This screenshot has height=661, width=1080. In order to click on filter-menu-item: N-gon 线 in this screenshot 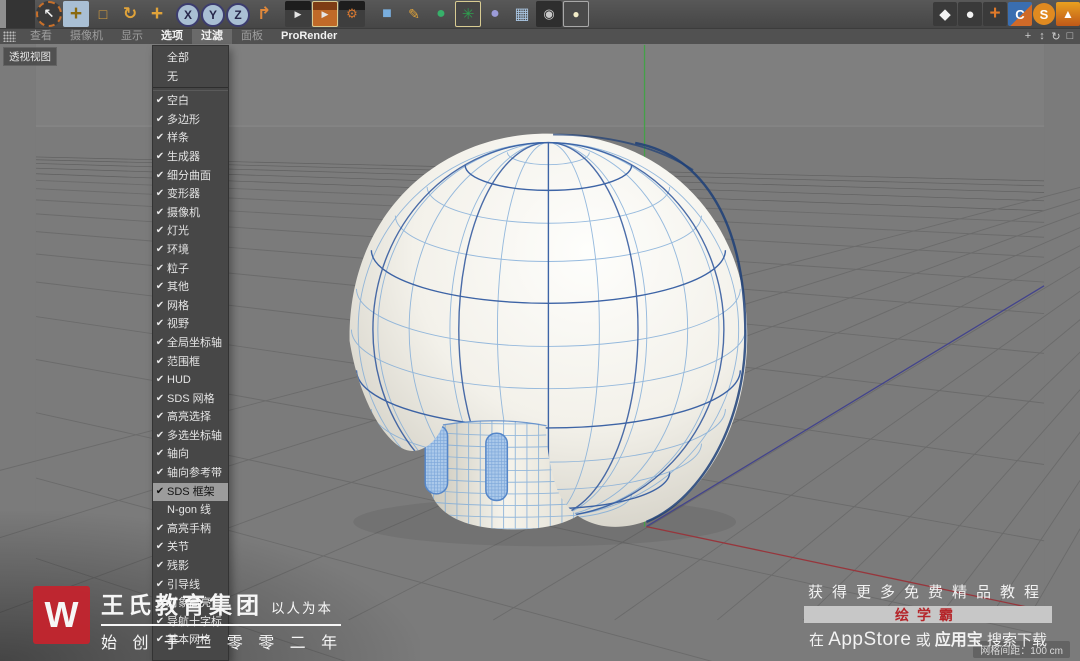, I will do `click(190, 510)`.